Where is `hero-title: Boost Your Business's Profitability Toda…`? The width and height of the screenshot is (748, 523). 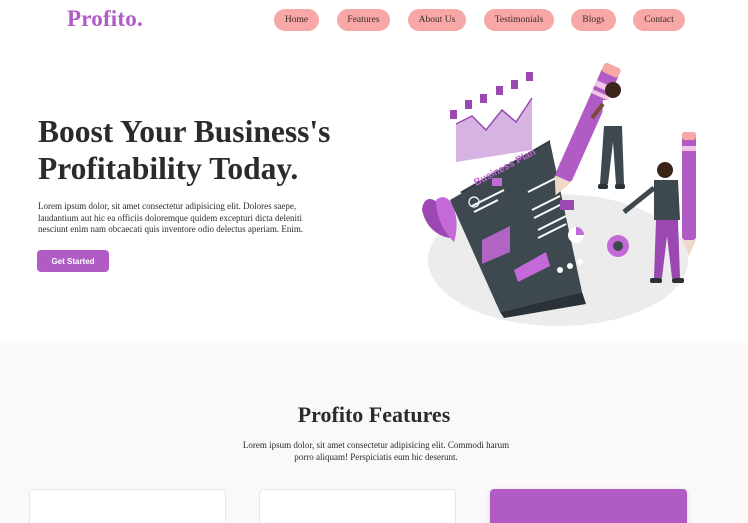
hero-title: Boost Your Business's Profitability Toda… is located at coordinates (184, 150).